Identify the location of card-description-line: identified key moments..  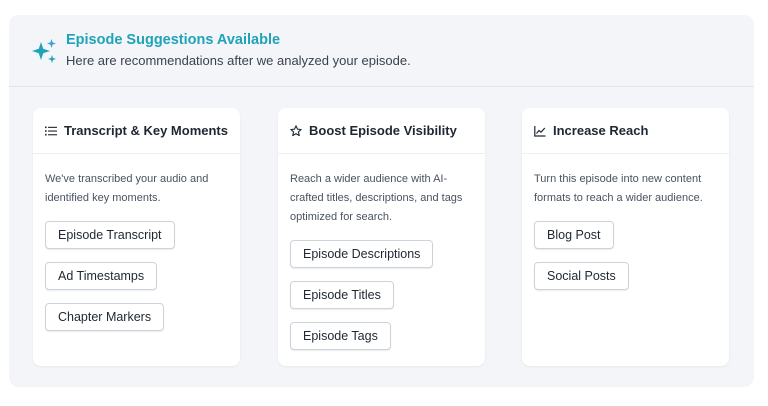
(103, 198).